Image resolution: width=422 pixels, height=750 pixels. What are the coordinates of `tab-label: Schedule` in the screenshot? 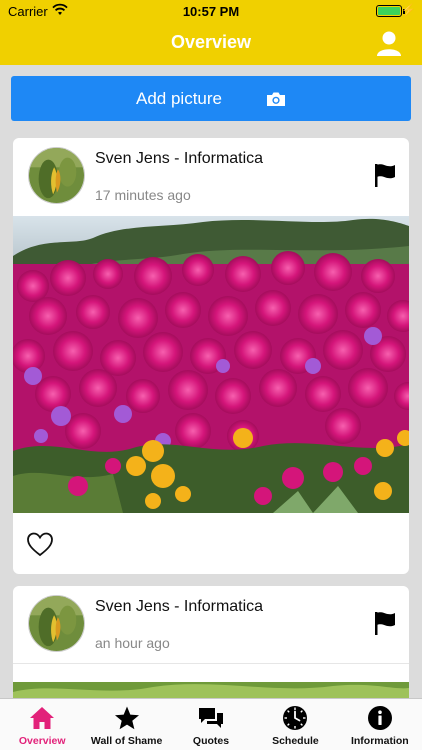 It's located at (295, 741).